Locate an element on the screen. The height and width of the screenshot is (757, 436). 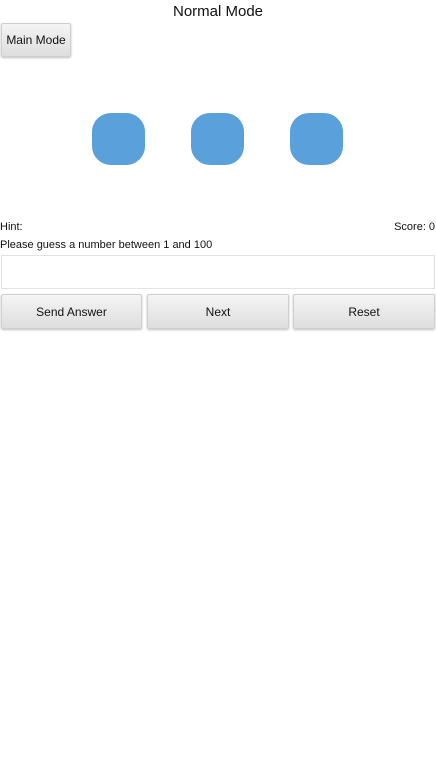
next-button: Next is located at coordinates (218, 311).